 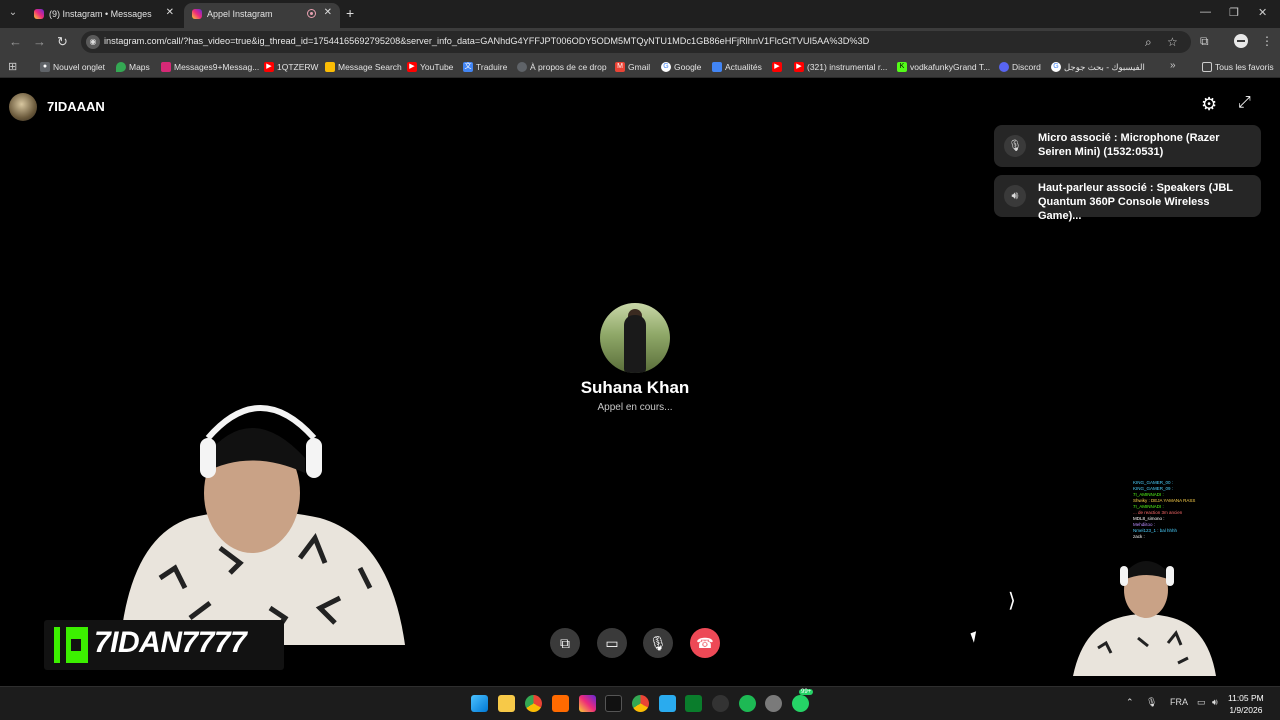 I want to click on microphone-button: 🎙︎, so click(x=658, y=643).